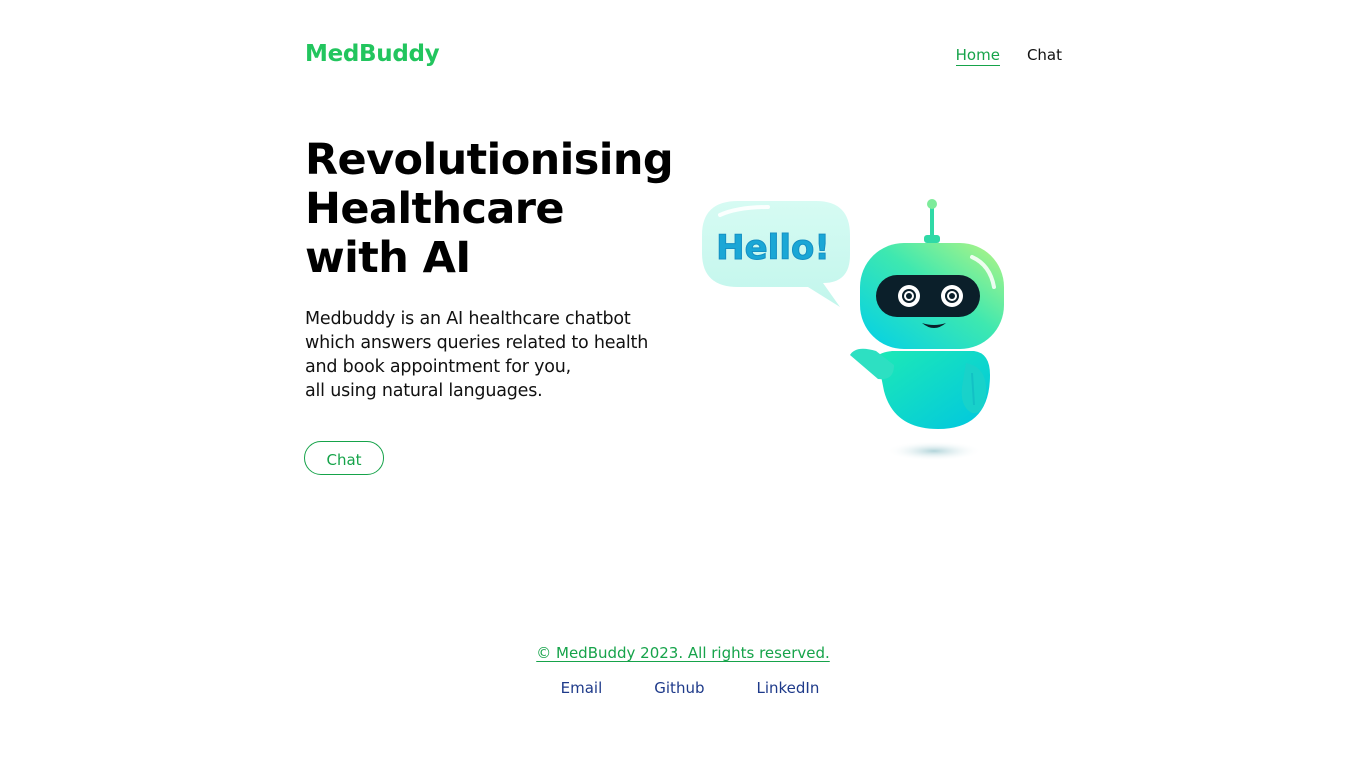  What do you see at coordinates (679, 688) in the screenshot?
I see `footer-link-github: Github` at bounding box center [679, 688].